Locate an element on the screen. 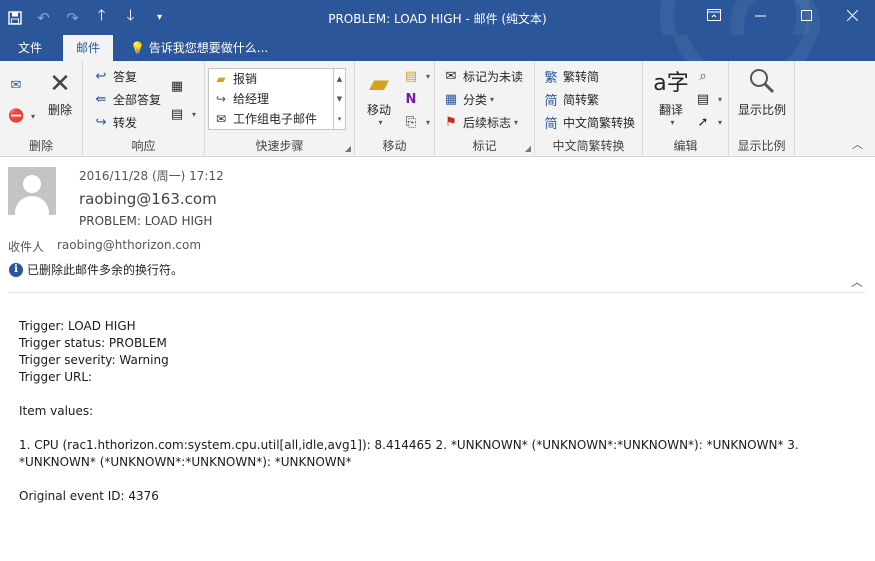 The height and width of the screenshot is (561, 875). collapse-ribbon-icon: ︿ is located at coordinates (857, 144).